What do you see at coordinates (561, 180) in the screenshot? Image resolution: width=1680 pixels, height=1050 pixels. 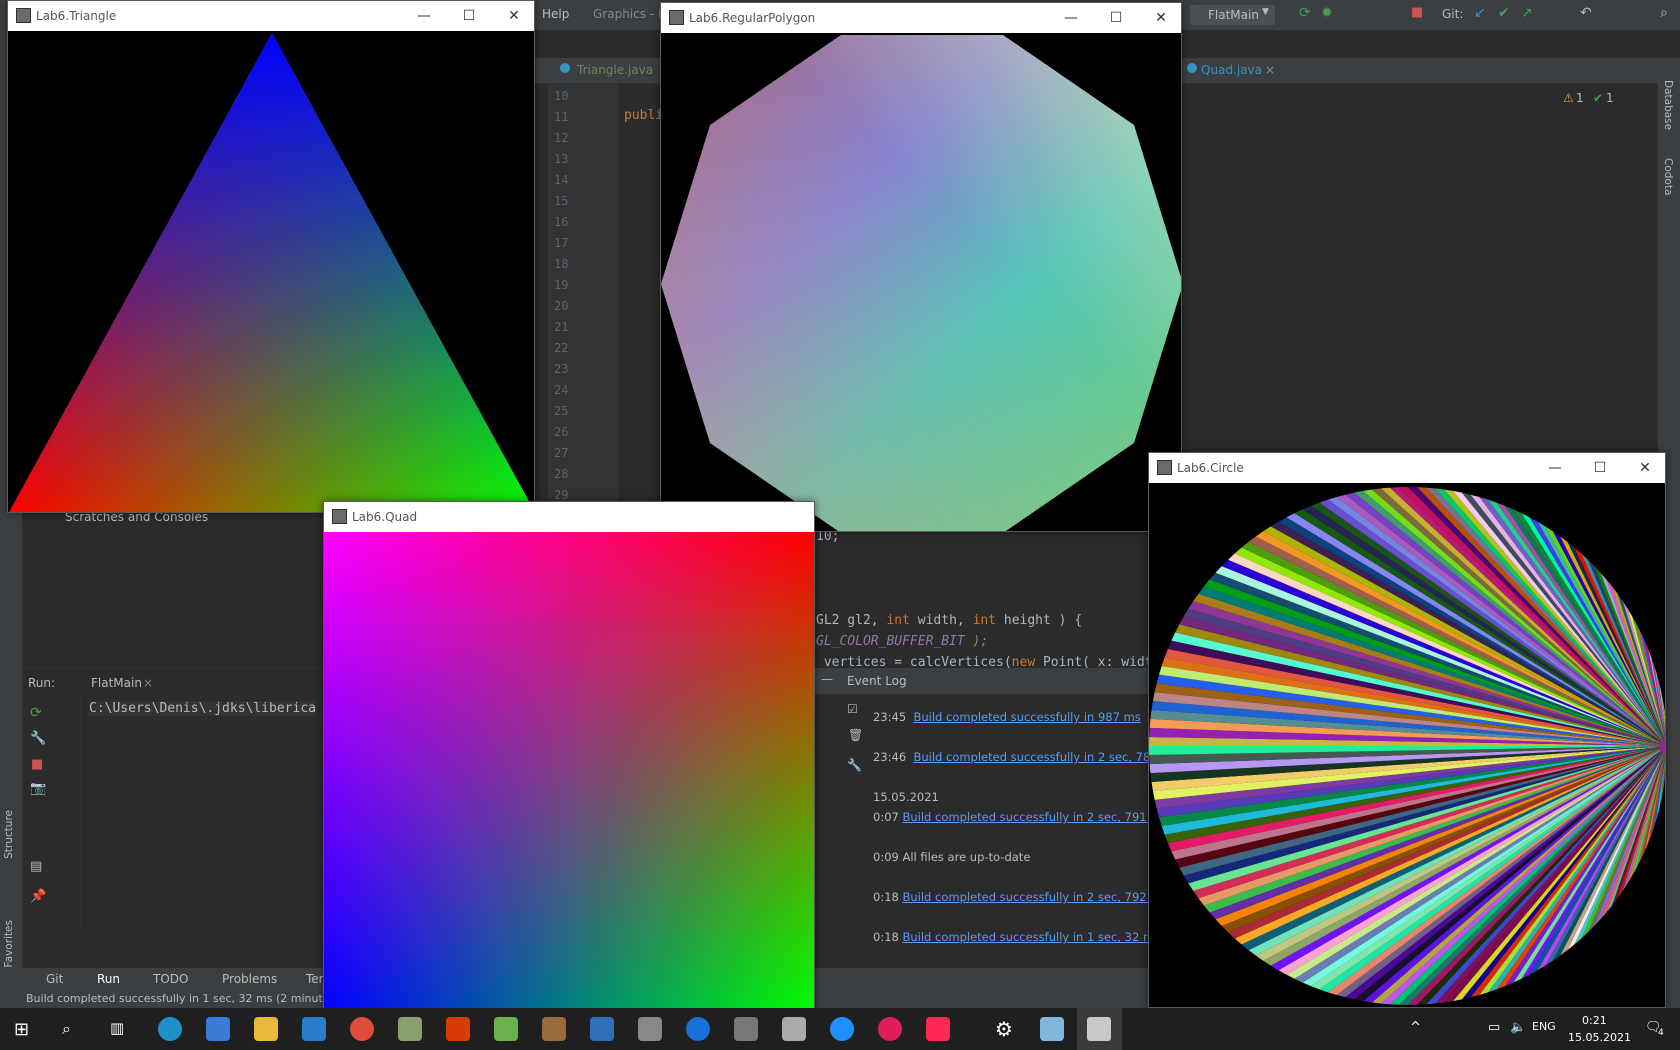 I see `line-number: 14` at bounding box center [561, 180].